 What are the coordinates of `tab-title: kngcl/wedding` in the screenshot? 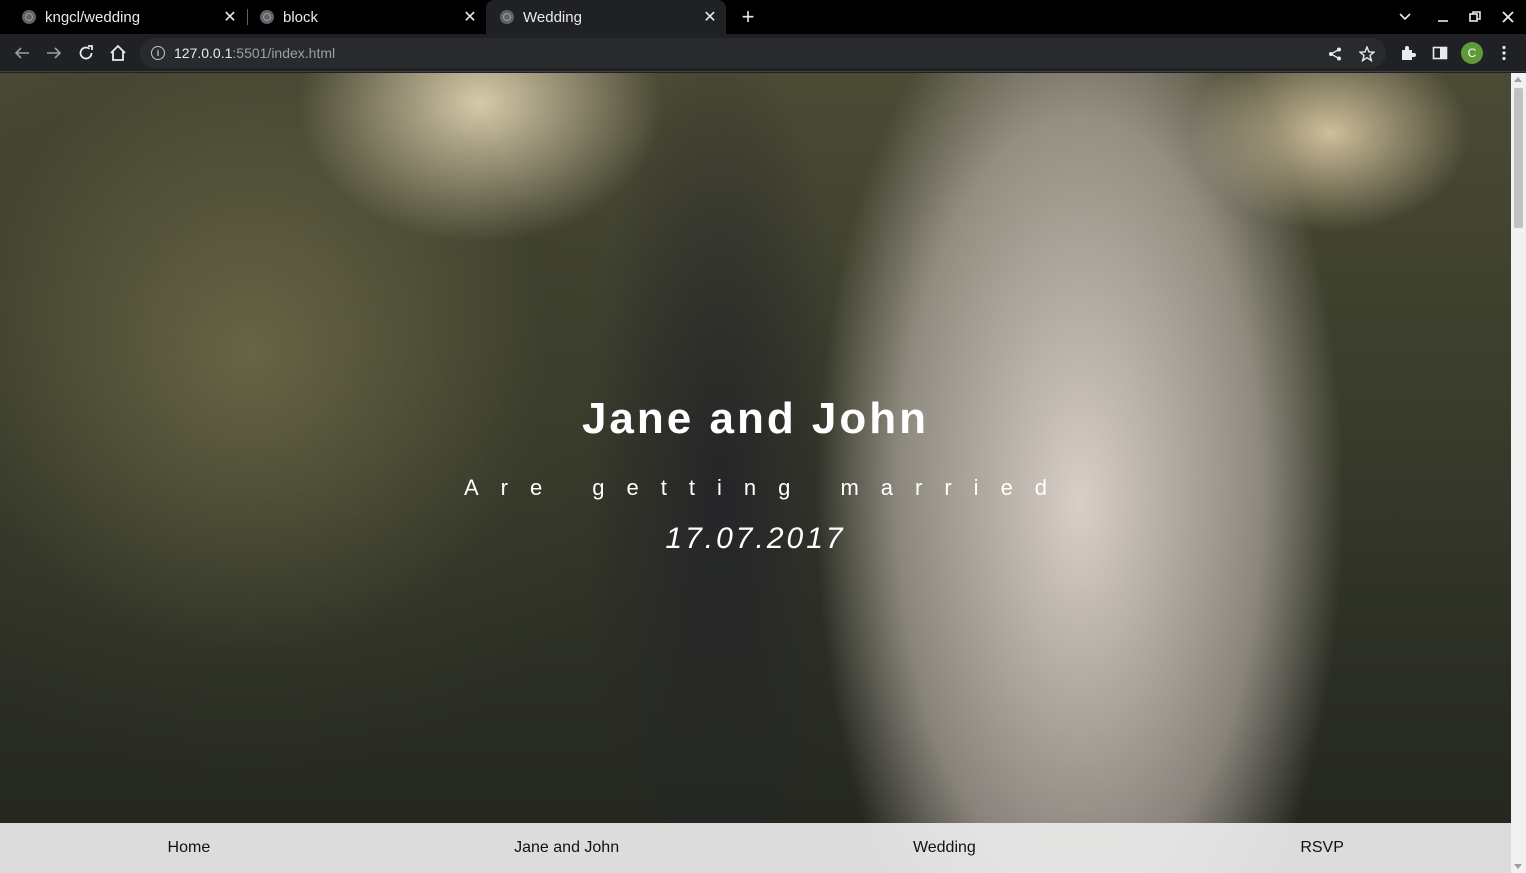 It's located at (93, 17).